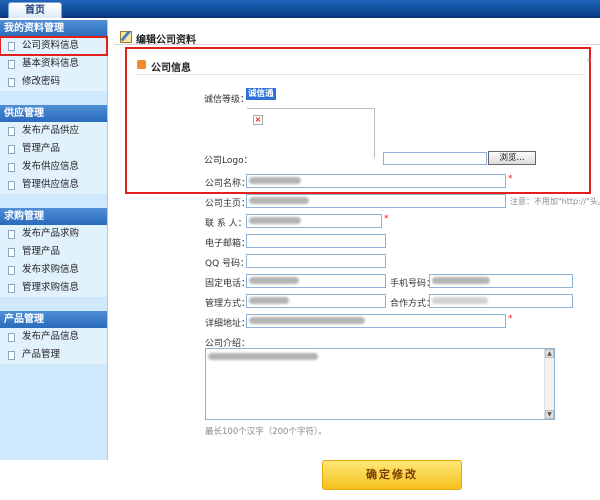 The width and height of the screenshot is (600, 500). Describe the element at coordinates (501, 301) in the screenshot. I see `cooperation-input` at that location.